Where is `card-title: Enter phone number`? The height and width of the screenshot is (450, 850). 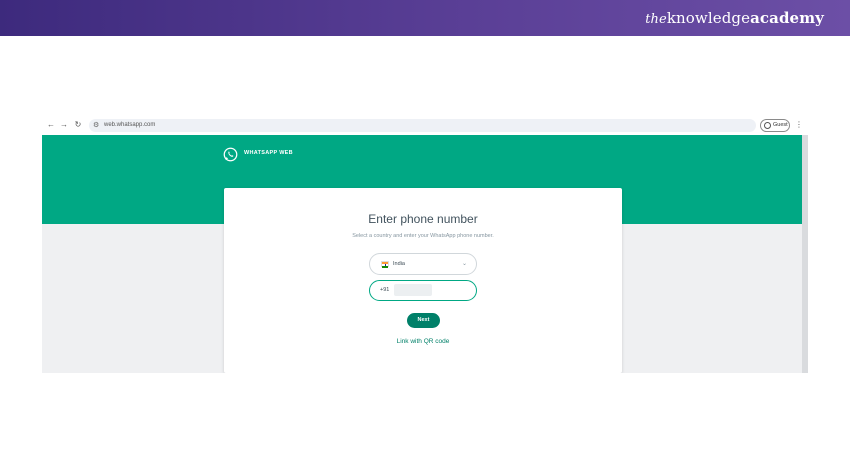 card-title: Enter phone number is located at coordinates (423, 219).